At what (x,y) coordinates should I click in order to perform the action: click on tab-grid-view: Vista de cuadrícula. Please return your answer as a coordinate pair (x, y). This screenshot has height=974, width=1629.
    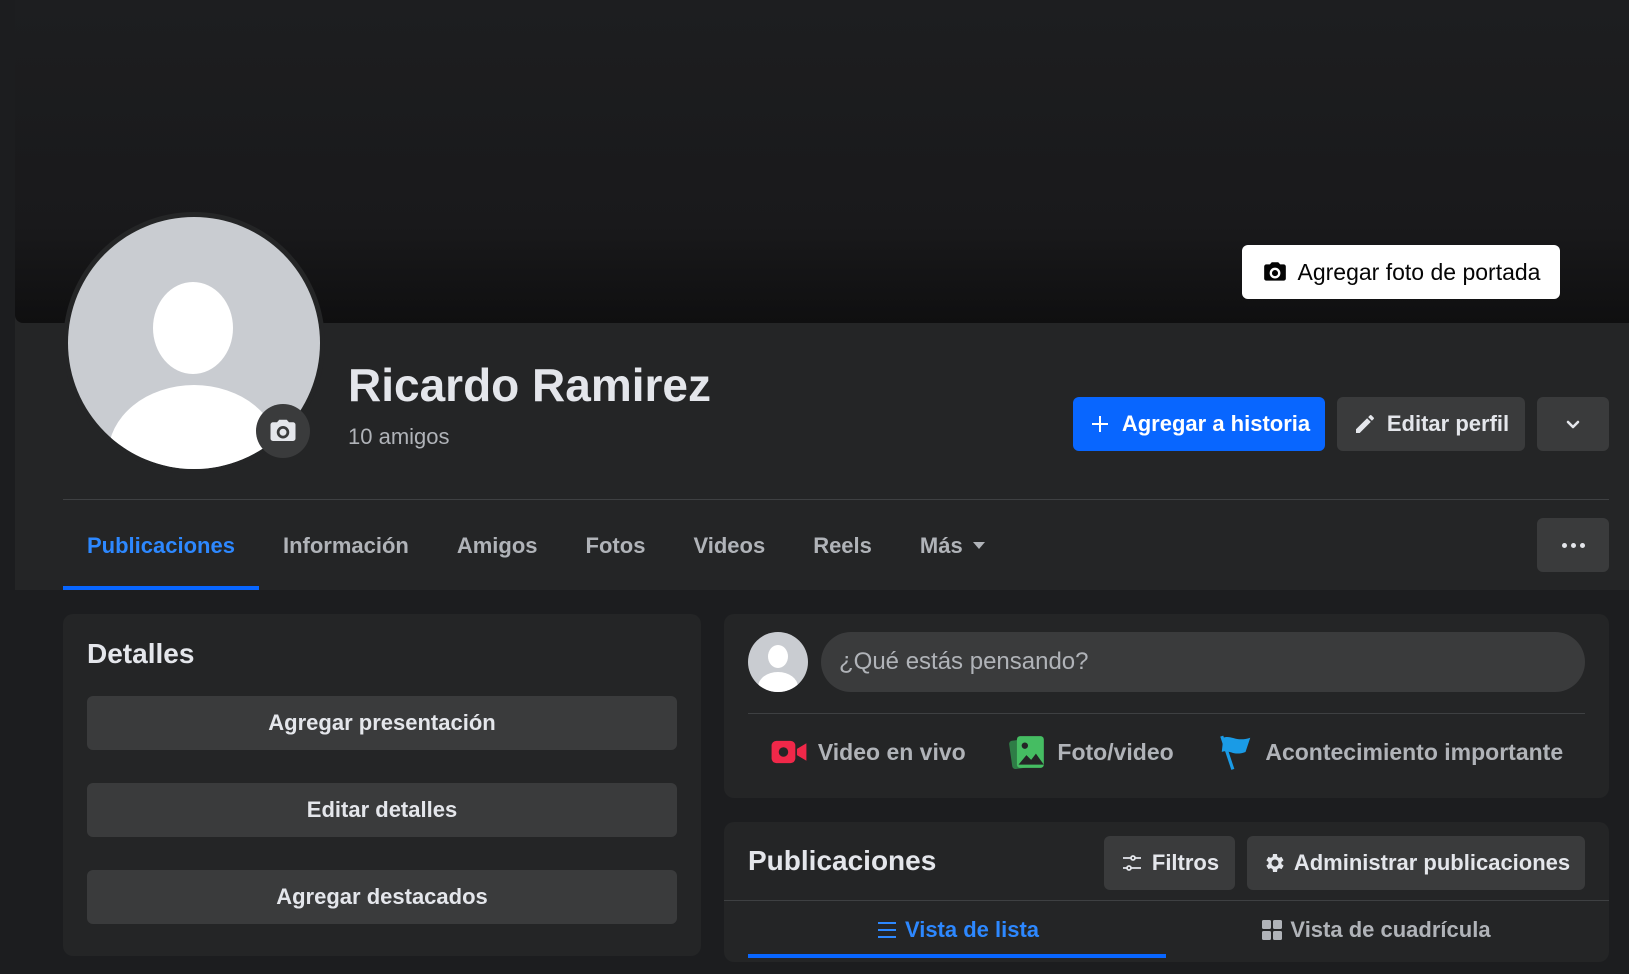
    Looking at the image, I should click on (1375, 930).